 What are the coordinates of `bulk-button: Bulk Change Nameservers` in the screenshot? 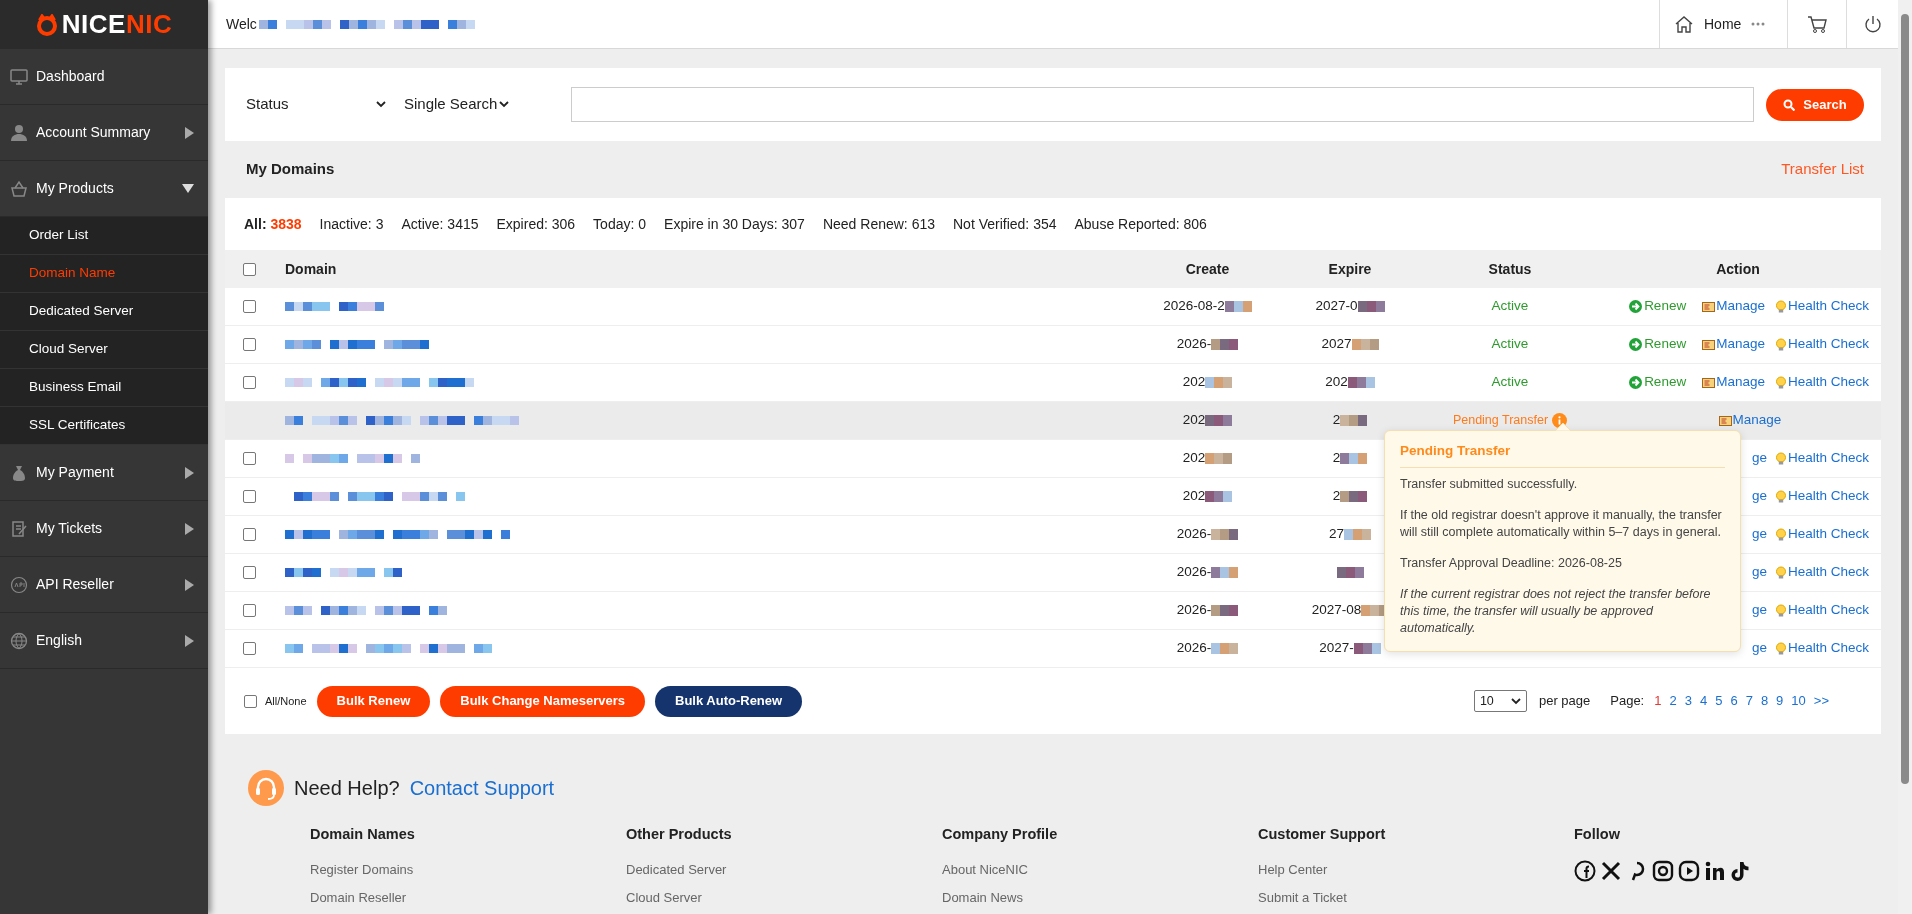 It's located at (542, 701).